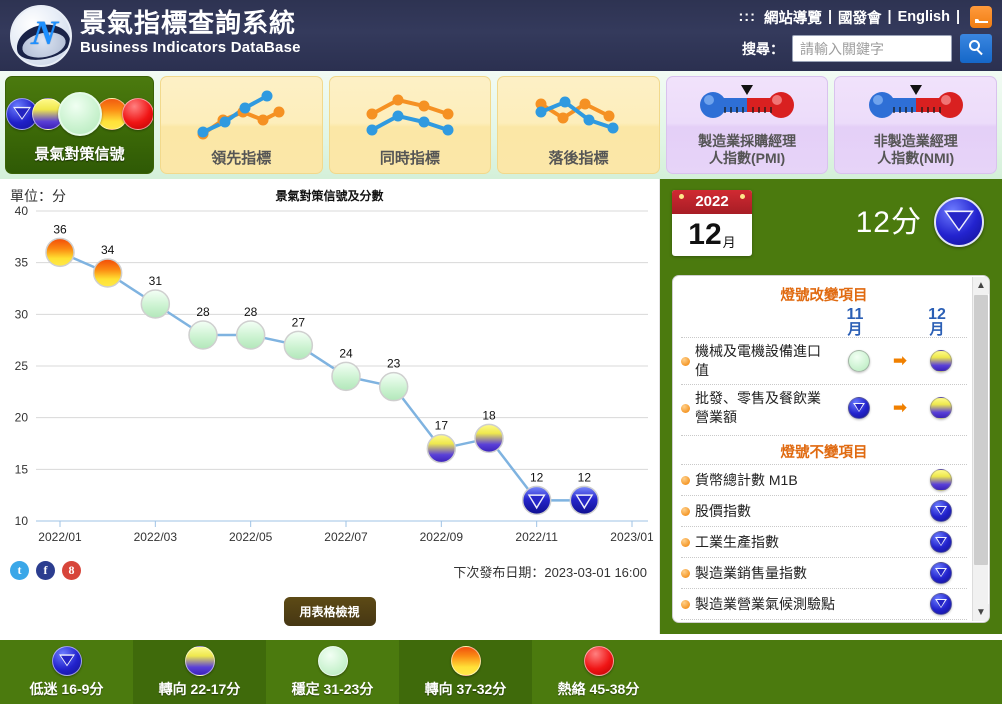  I want to click on leading-lines-icon, so click(241, 113).